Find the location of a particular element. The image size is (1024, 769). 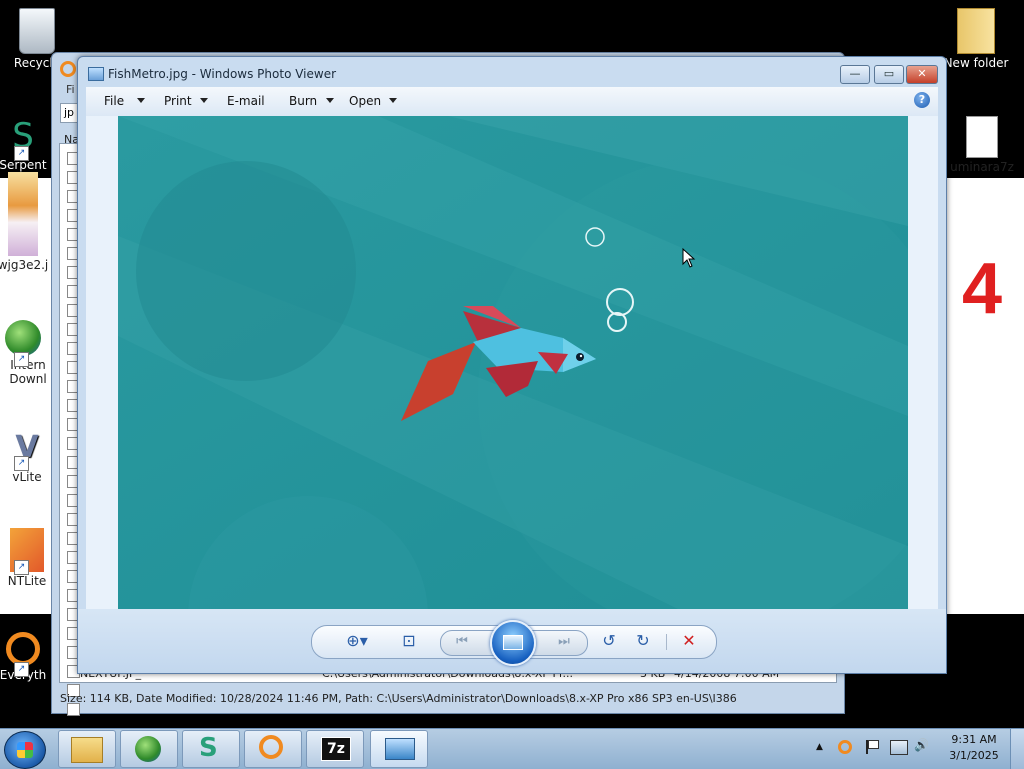

playback-controls: ⊕▾ ⊡ ⏮ ⏭ ↺ ↻ ✕ is located at coordinates (514, 643).